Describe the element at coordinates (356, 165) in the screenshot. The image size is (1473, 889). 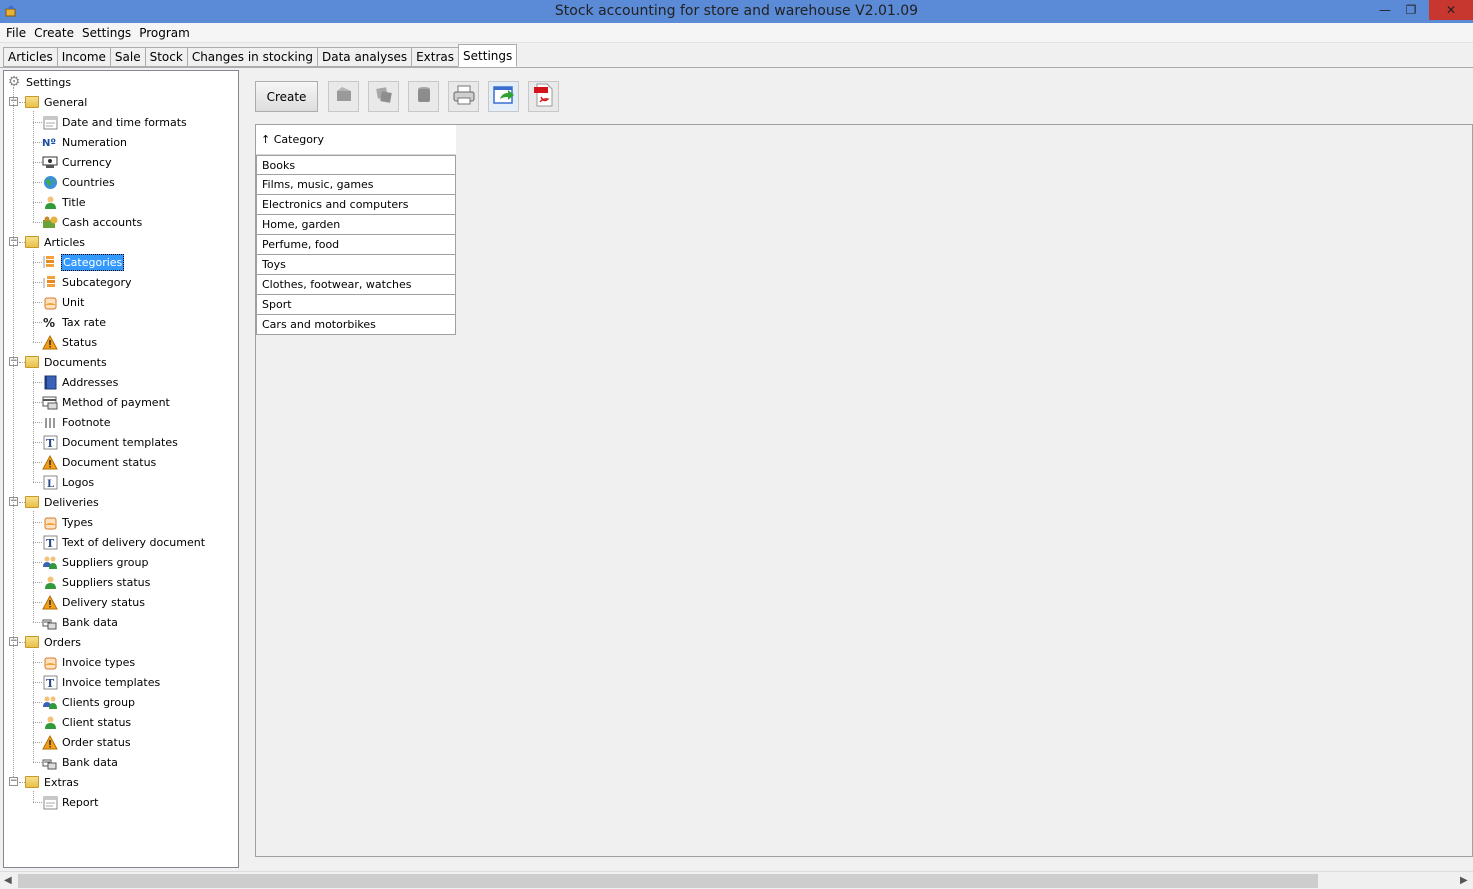
I see `table-row: Books` at that location.